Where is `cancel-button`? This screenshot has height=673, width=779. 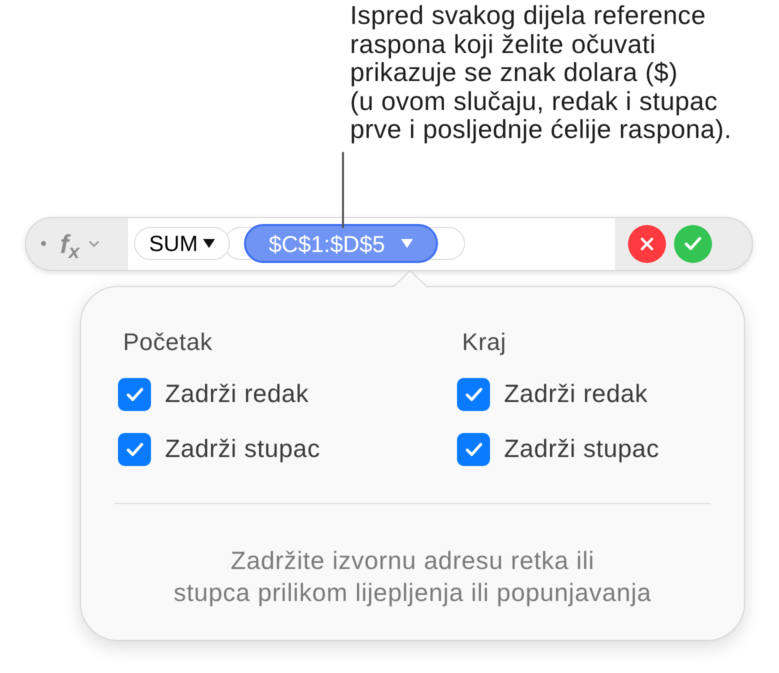 cancel-button is located at coordinates (647, 243).